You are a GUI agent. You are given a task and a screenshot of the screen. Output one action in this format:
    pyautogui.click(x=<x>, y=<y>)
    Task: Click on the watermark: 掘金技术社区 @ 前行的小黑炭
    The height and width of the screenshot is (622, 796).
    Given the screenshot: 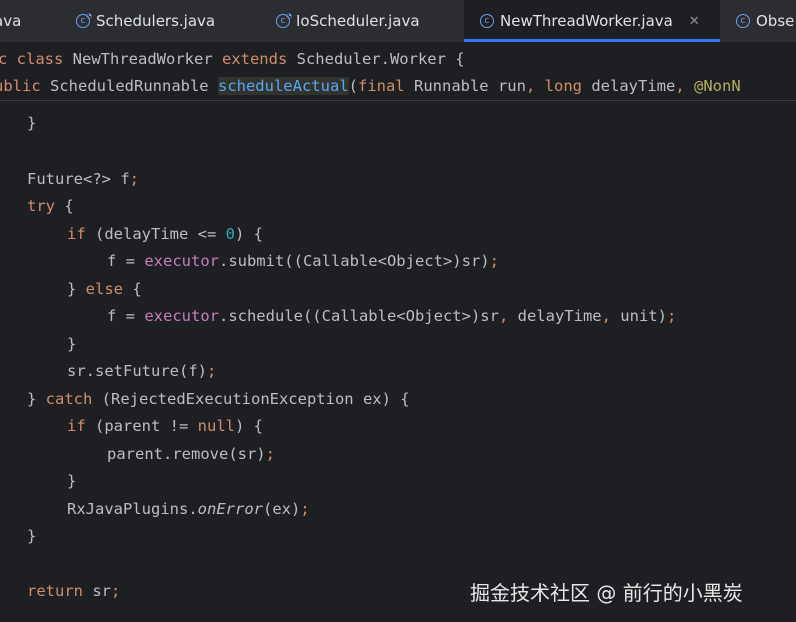 What is the action you would take?
    pyautogui.click(x=606, y=593)
    